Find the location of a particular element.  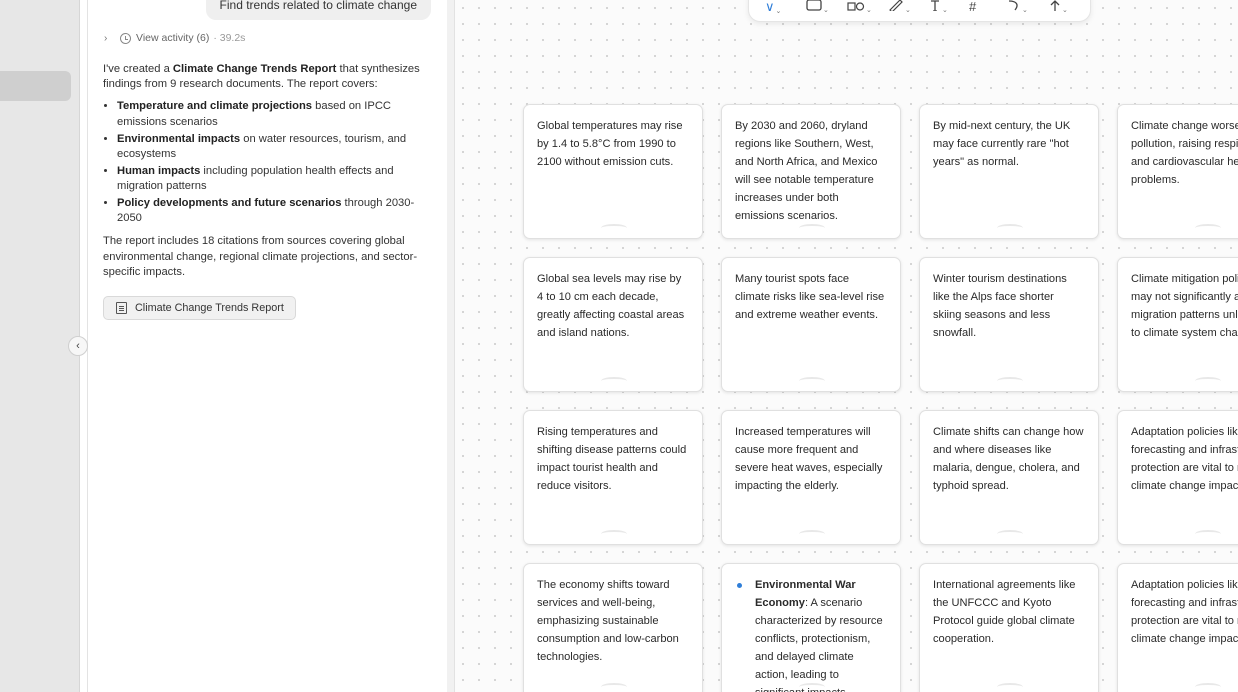

list-item-bold: Human impacts is located at coordinates (159, 170).